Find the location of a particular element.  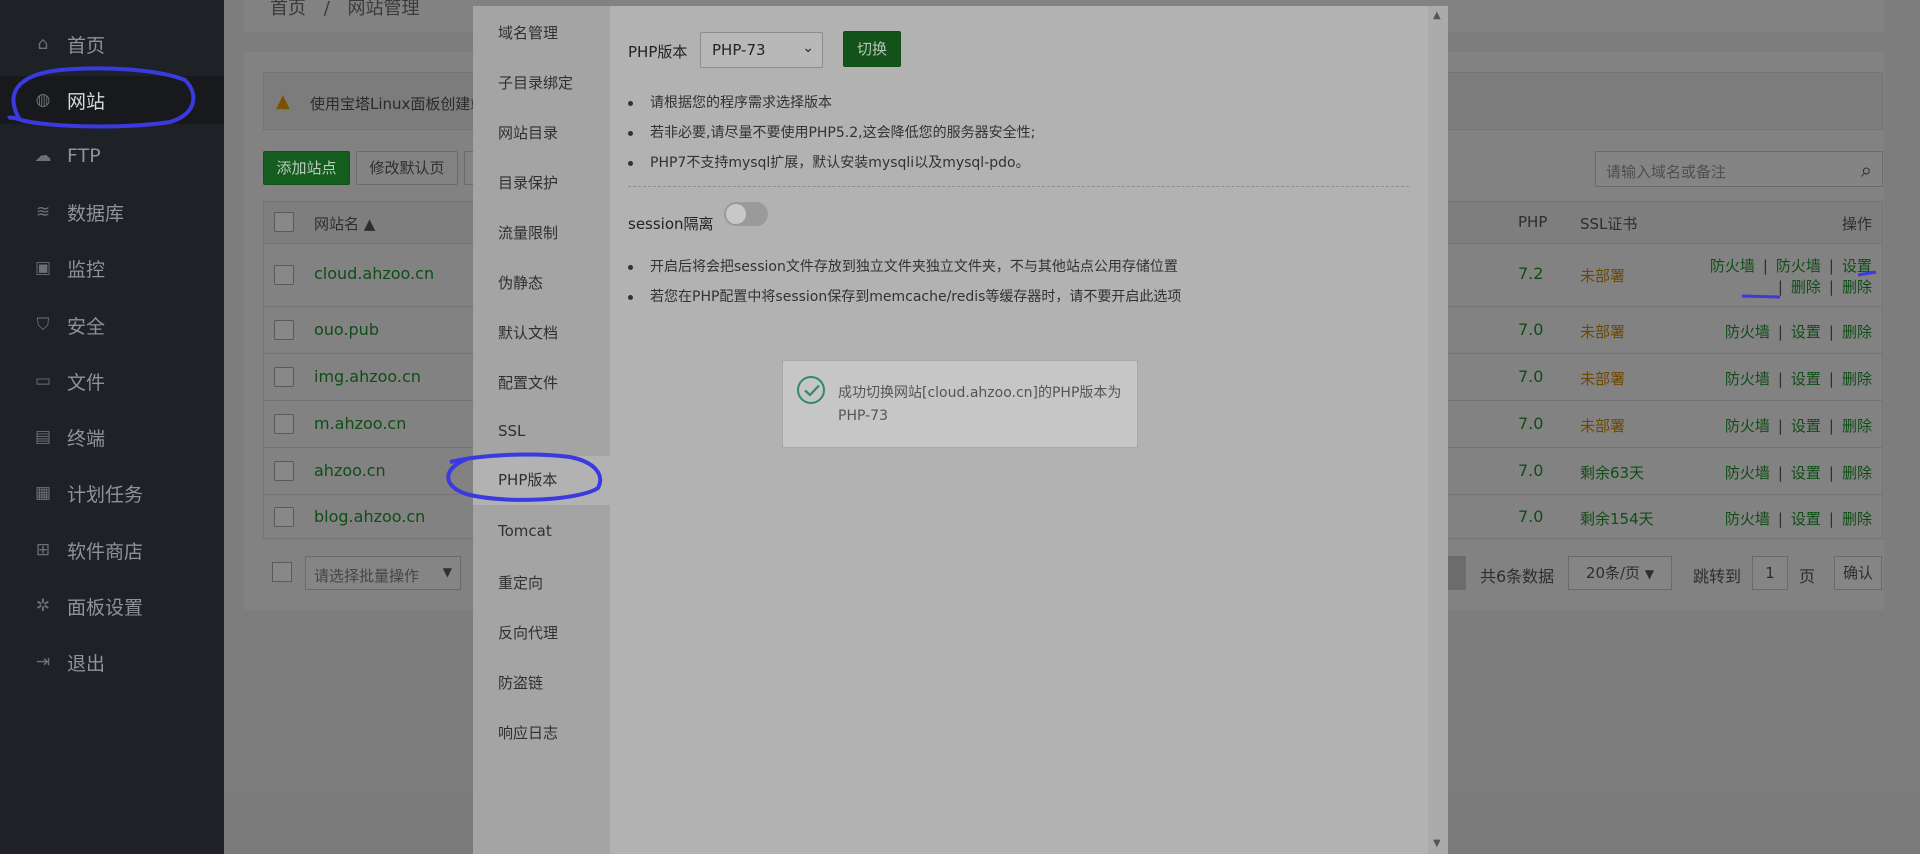

modal-nav-php-version: PHP版本 is located at coordinates (541, 480).